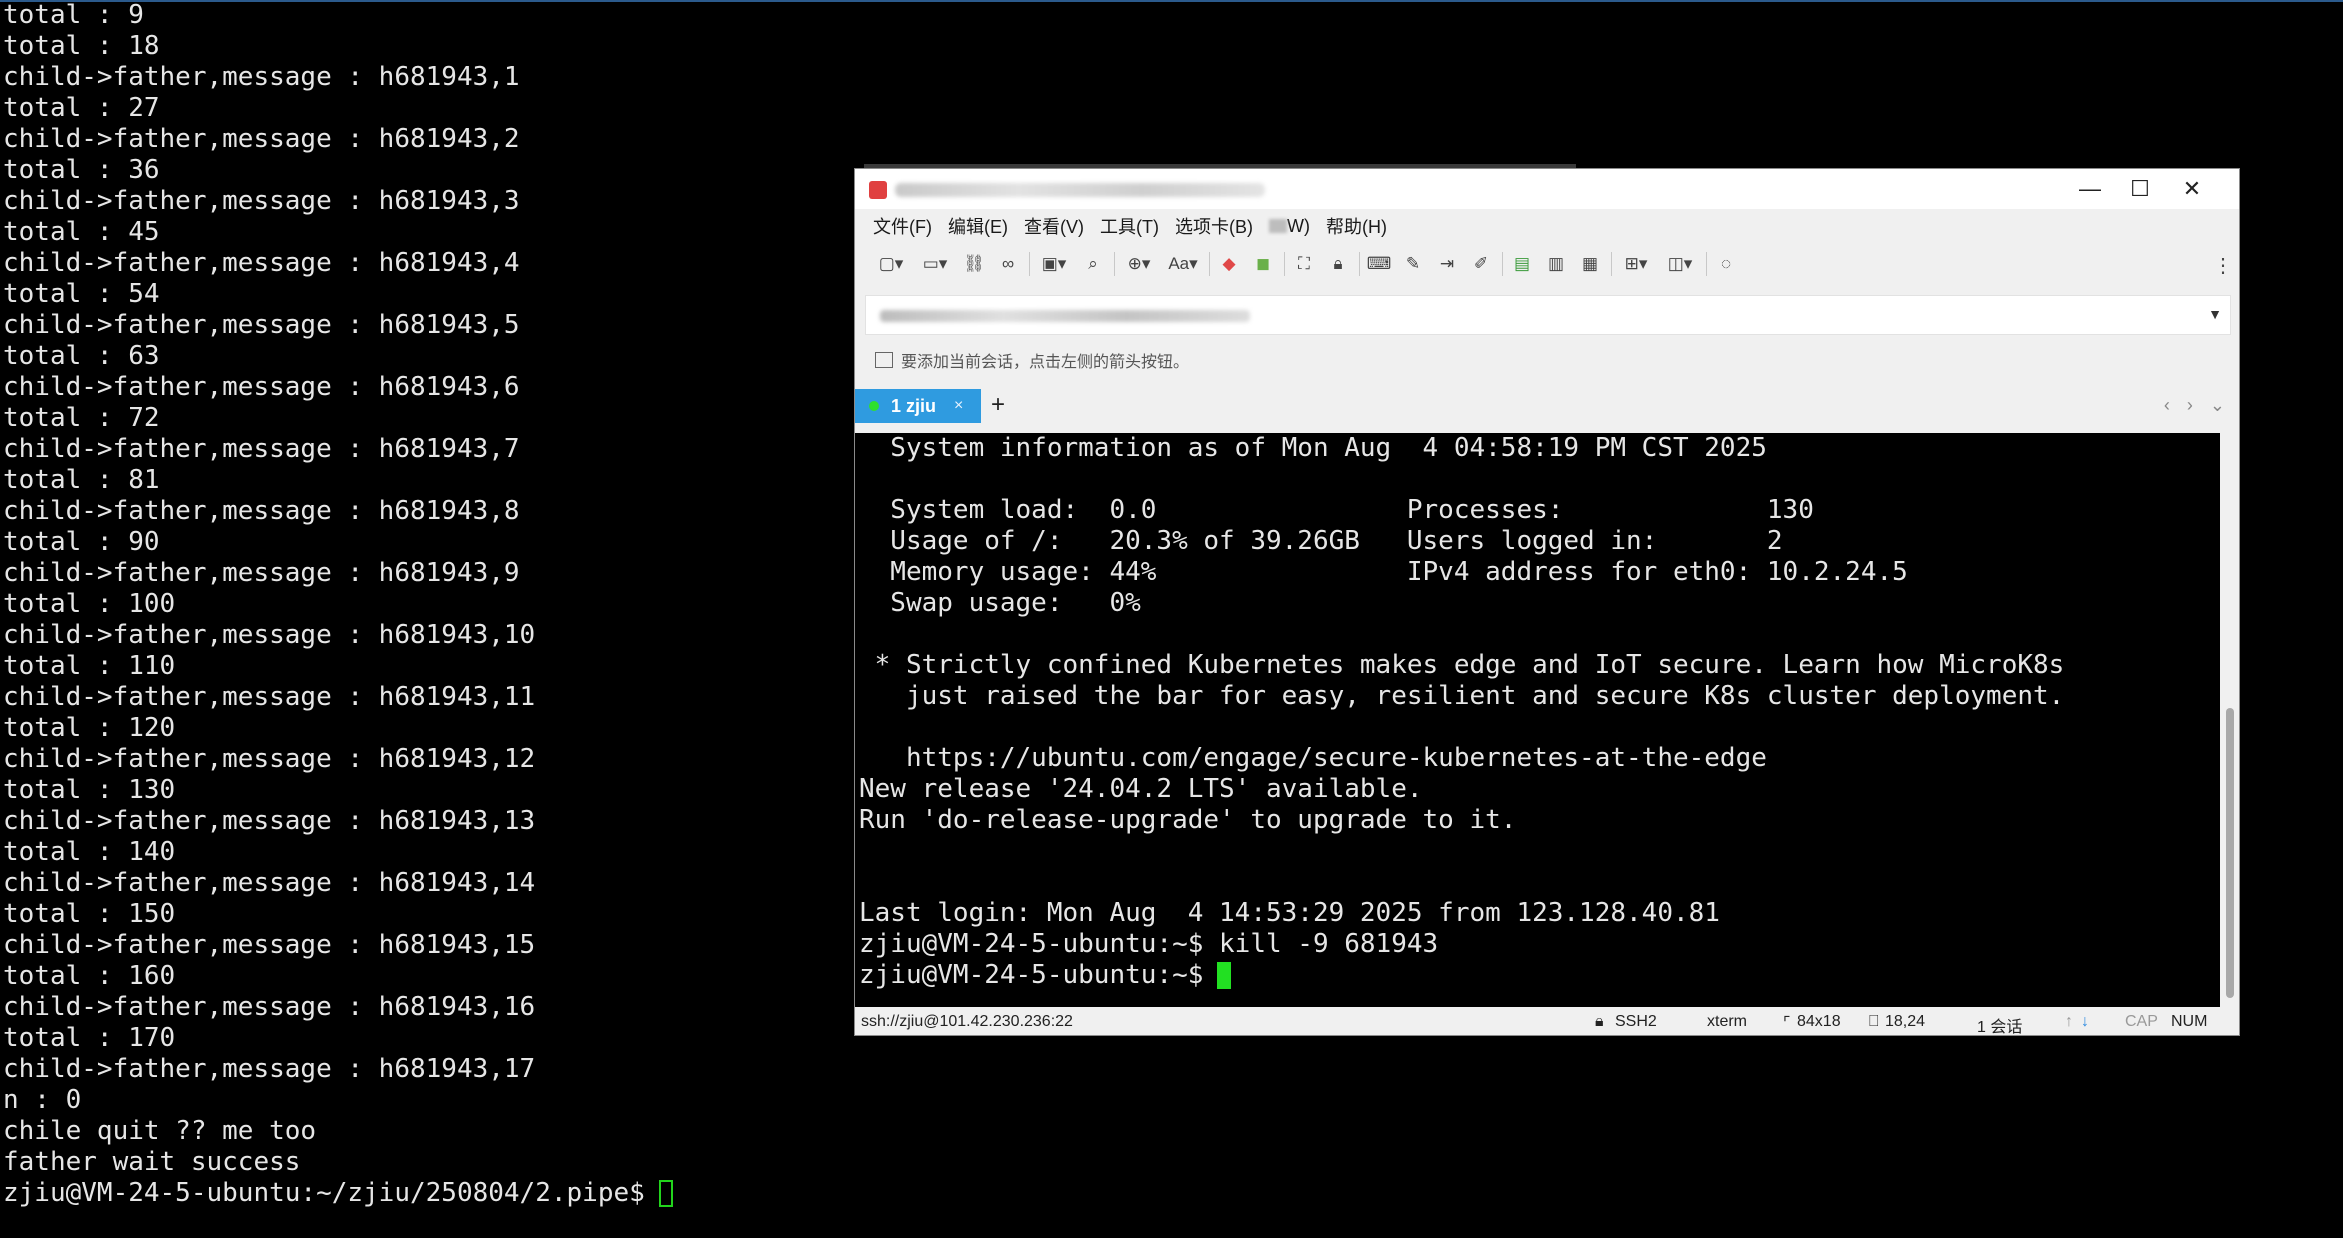 This screenshot has height=1238, width=2343. Describe the element at coordinates (81, 232) in the screenshot. I see `terminal-line: total : 45` at that location.